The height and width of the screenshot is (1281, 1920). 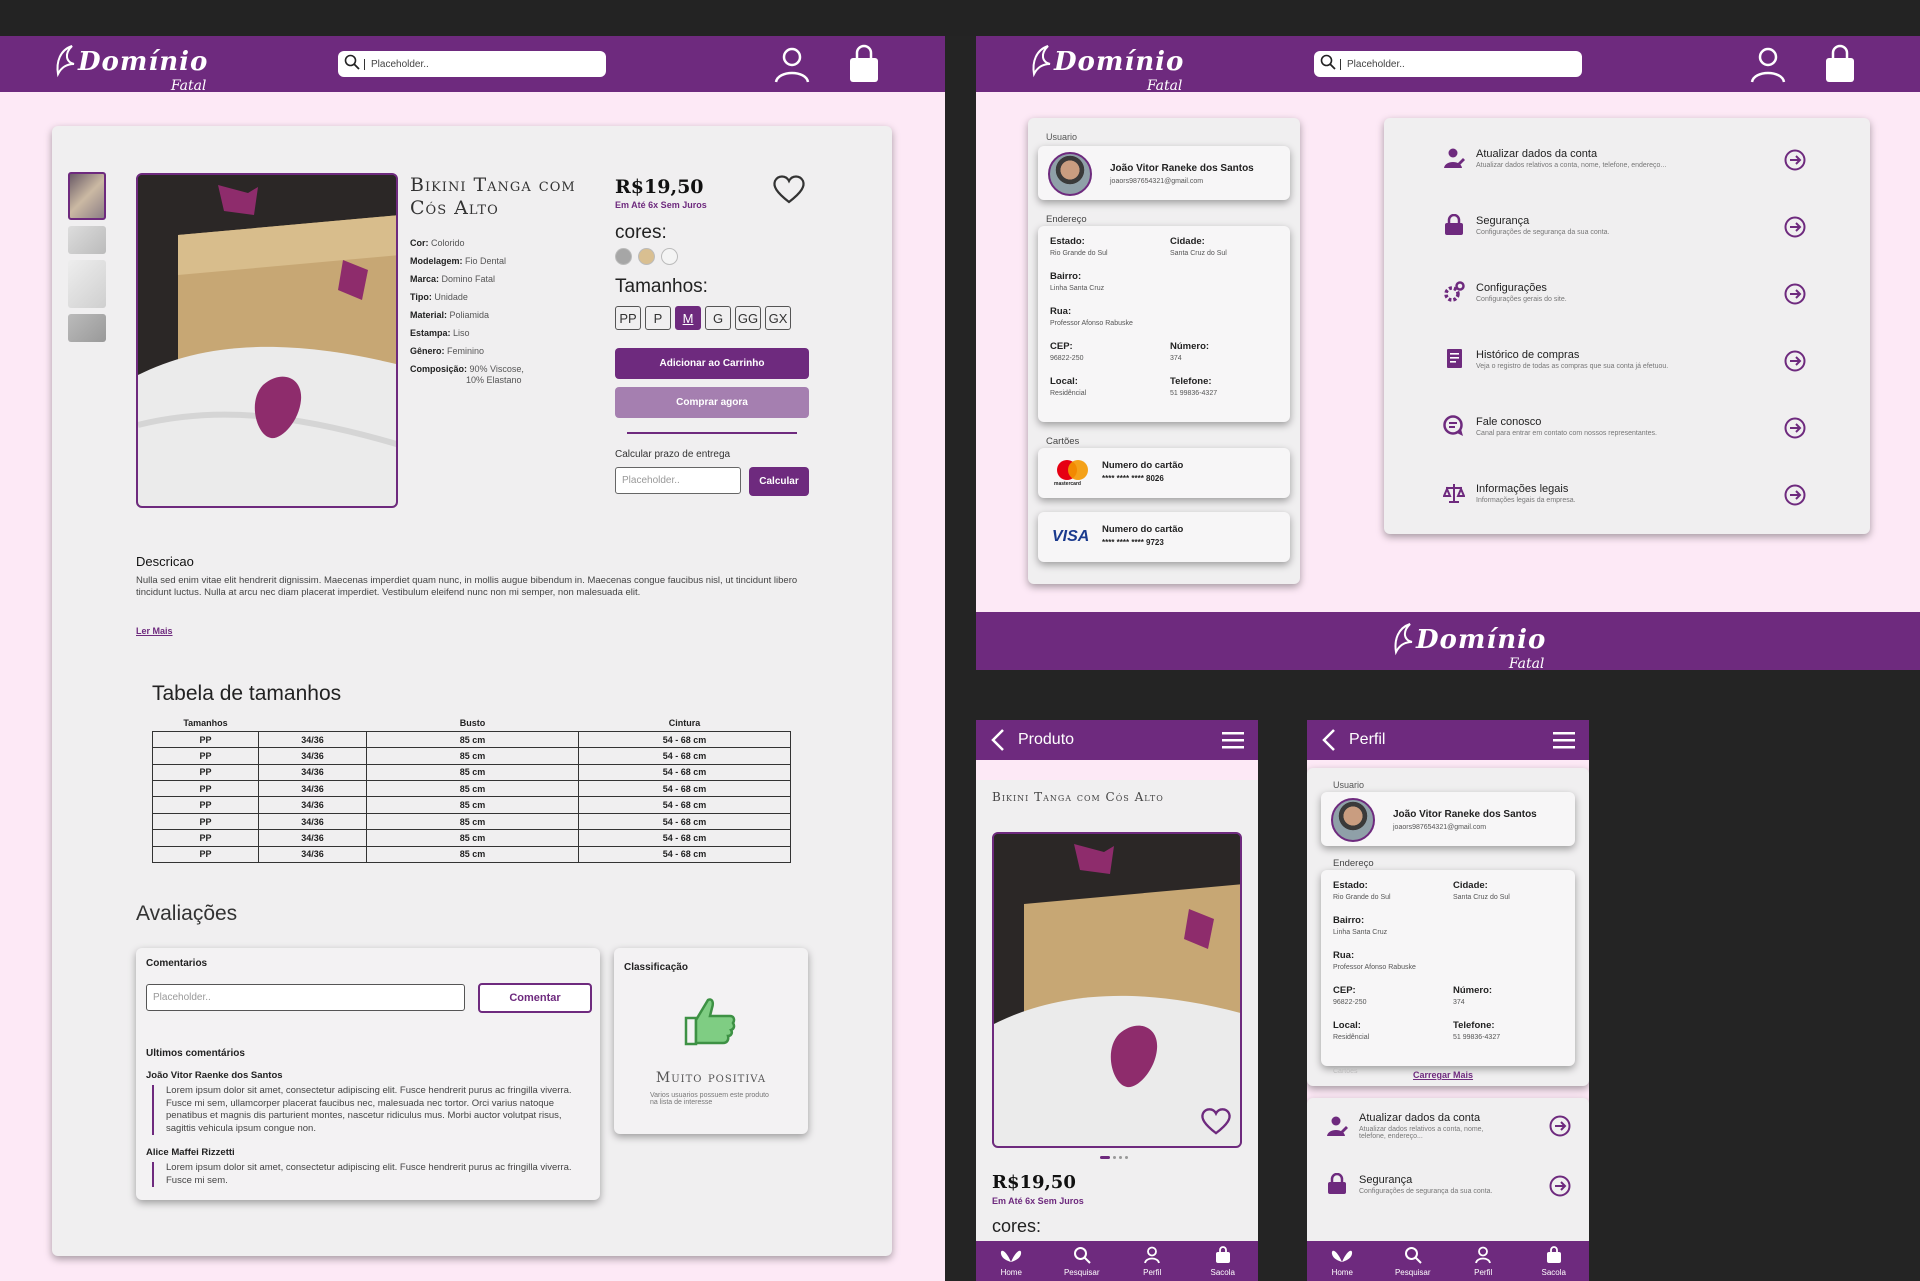 I want to click on footer-logo: Domínio Fatal, so click(x=1468, y=645).